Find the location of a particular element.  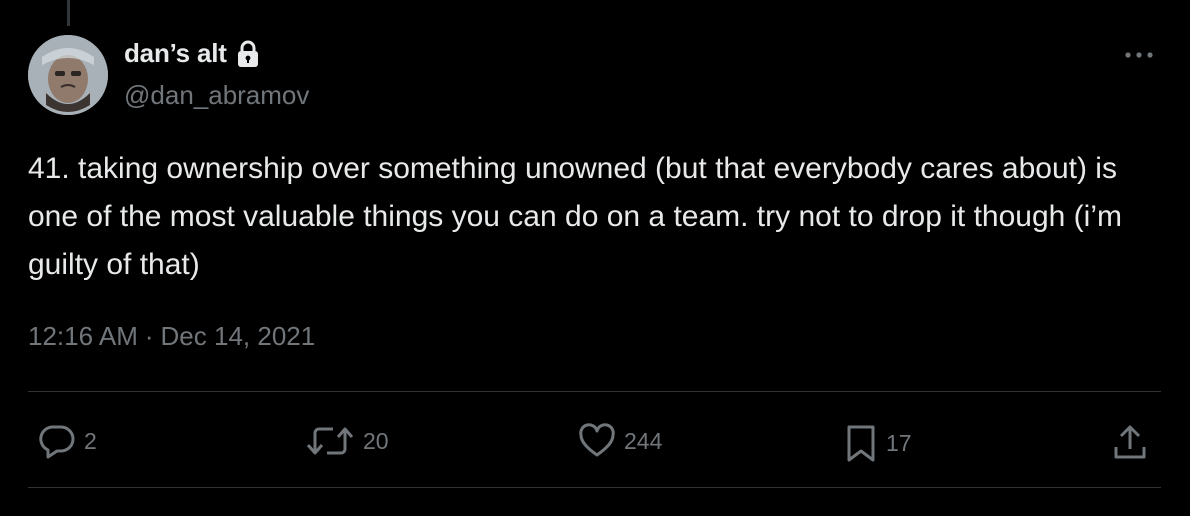

avatar-image is located at coordinates (68, 75).